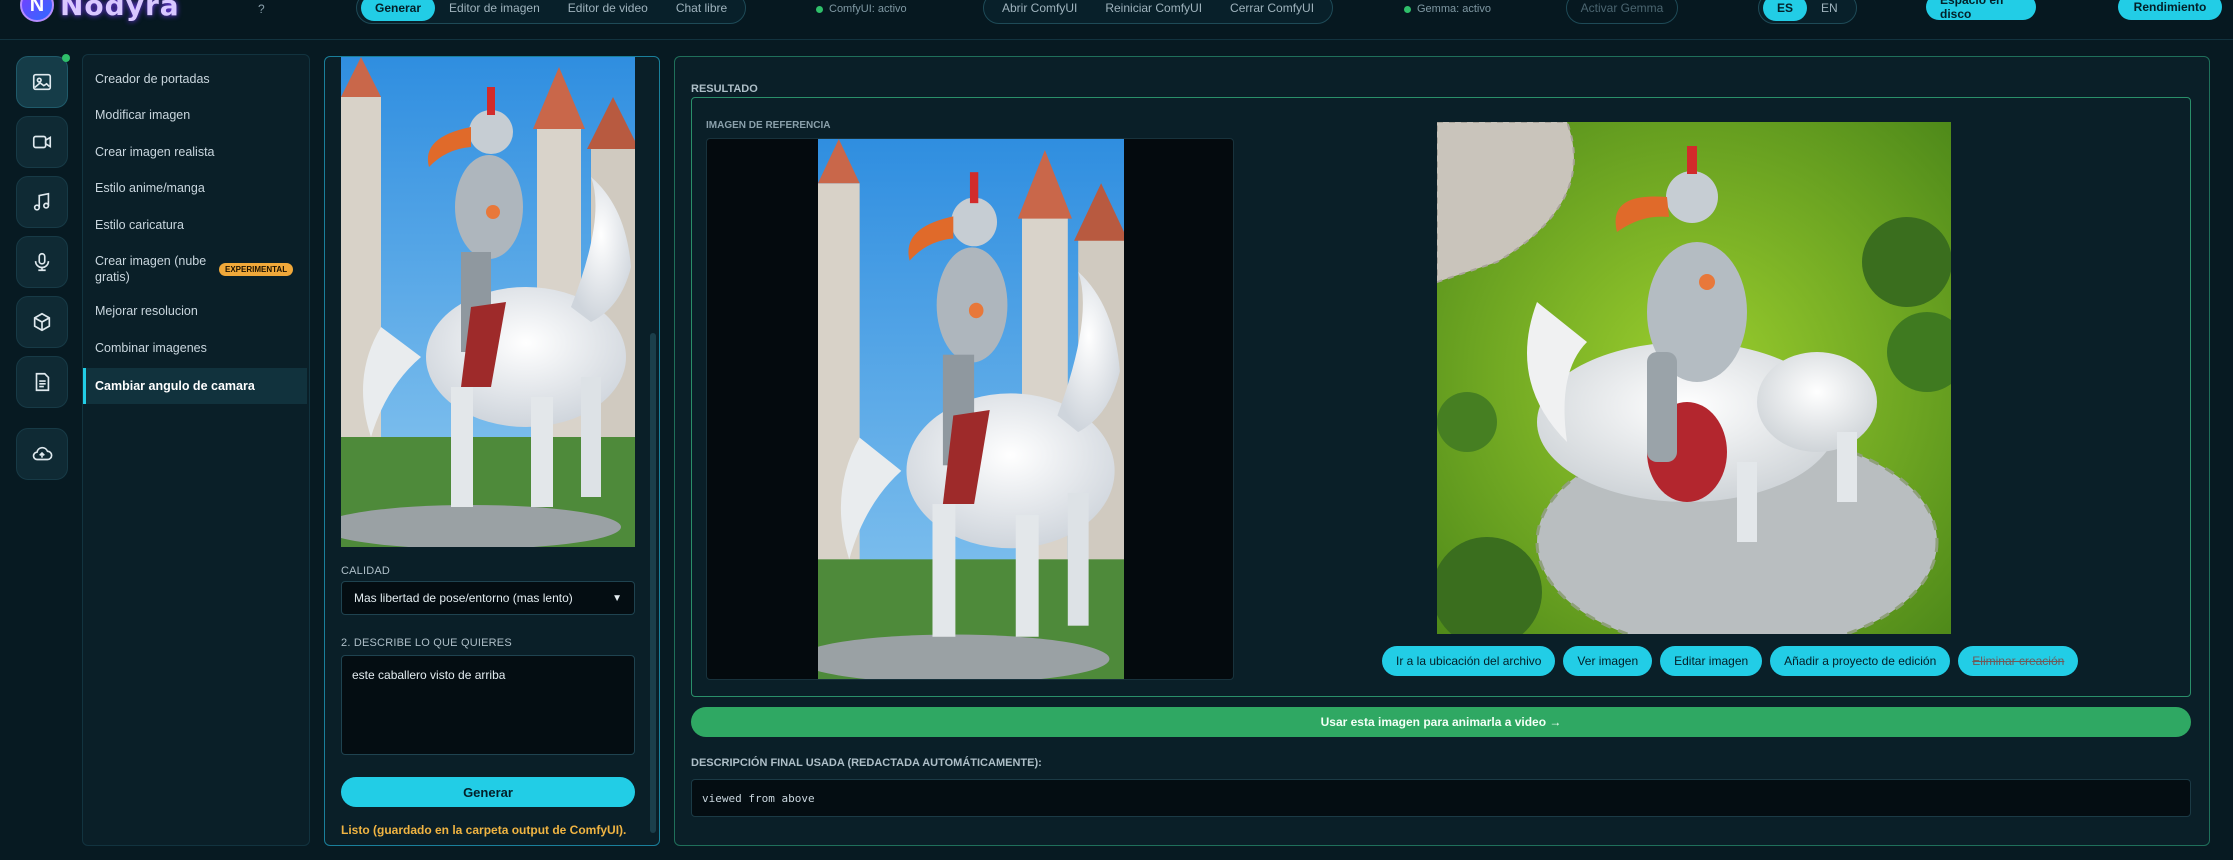 This screenshot has width=2233, height=860. I want to click on tab-generar: Generar, so click(398, 10).